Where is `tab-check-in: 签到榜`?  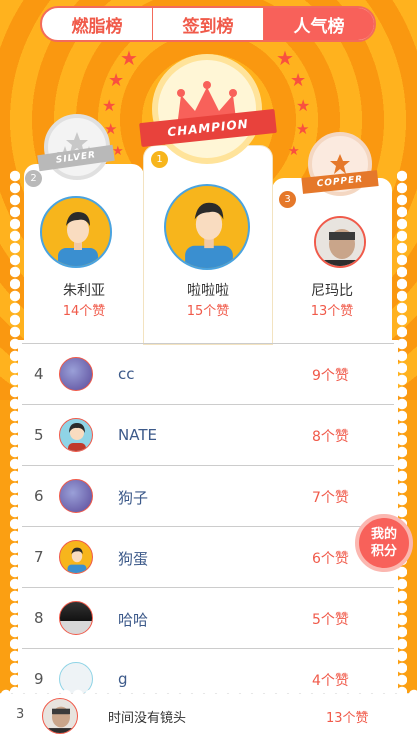 tab-check-in: 签到榜 is located at coordinates (208, 24).